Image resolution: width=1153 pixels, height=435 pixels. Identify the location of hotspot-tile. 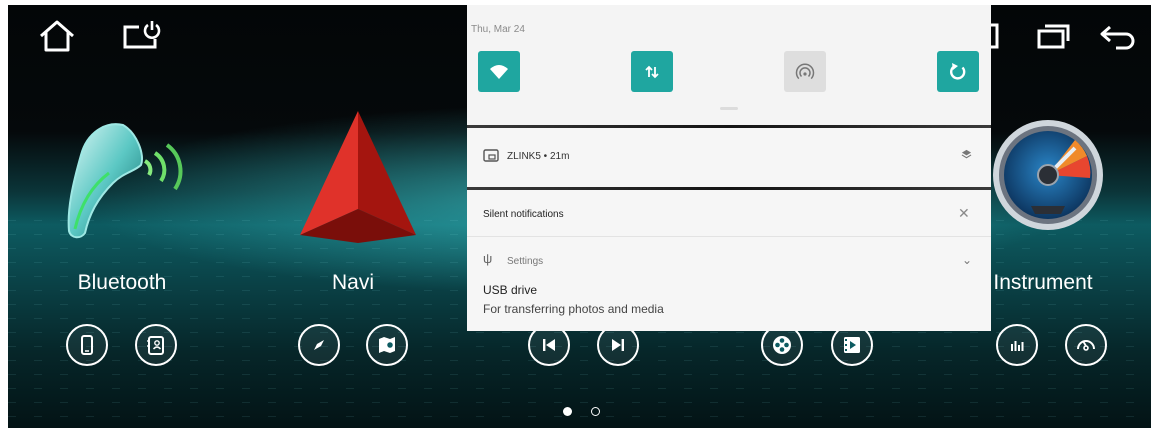
(805, 71).